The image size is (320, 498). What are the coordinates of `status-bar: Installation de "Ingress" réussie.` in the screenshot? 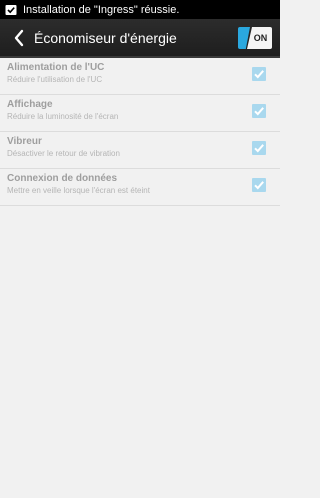 It's located at (140, 9).